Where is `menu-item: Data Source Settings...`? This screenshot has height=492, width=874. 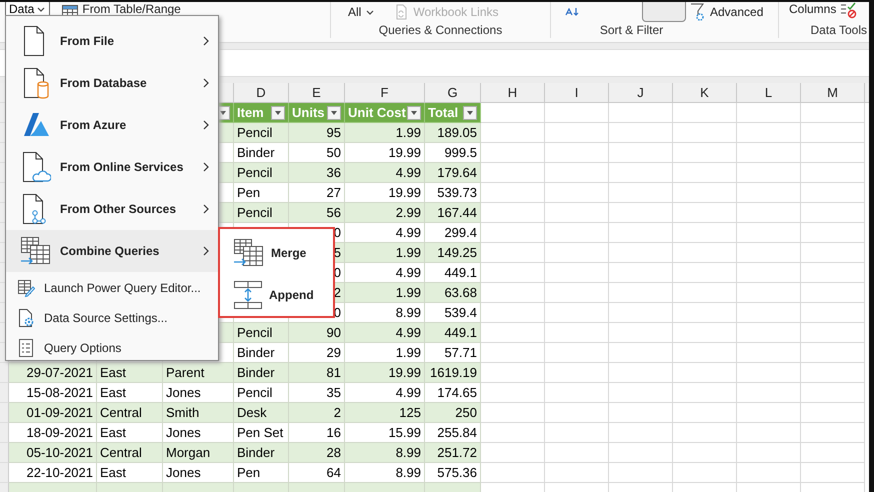 menu-item: Data Source Settings... is located at coordinates (112, 318).